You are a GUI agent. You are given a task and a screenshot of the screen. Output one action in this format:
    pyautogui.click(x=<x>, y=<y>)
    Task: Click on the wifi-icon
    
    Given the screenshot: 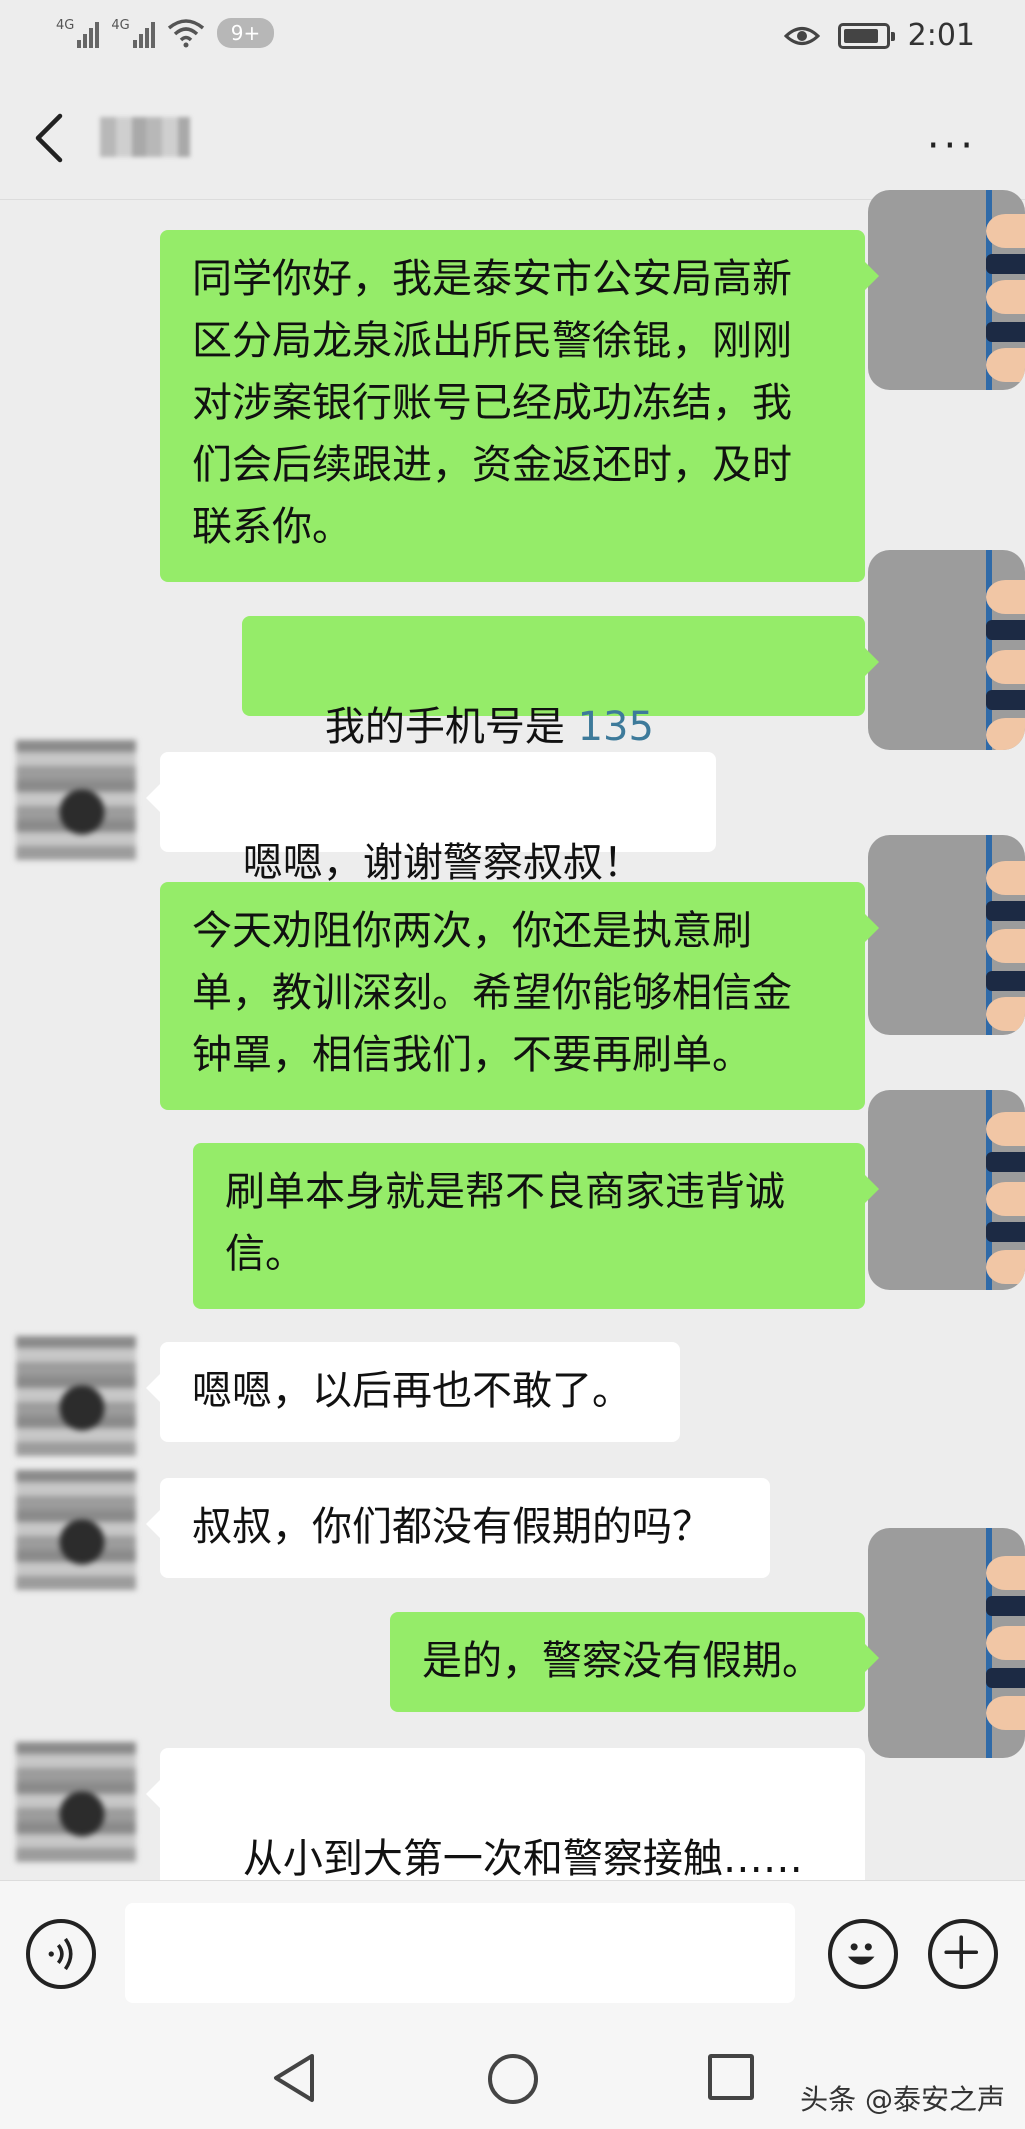 What is the action you would take?
    pyautogui.click(x=185, y=33)
    